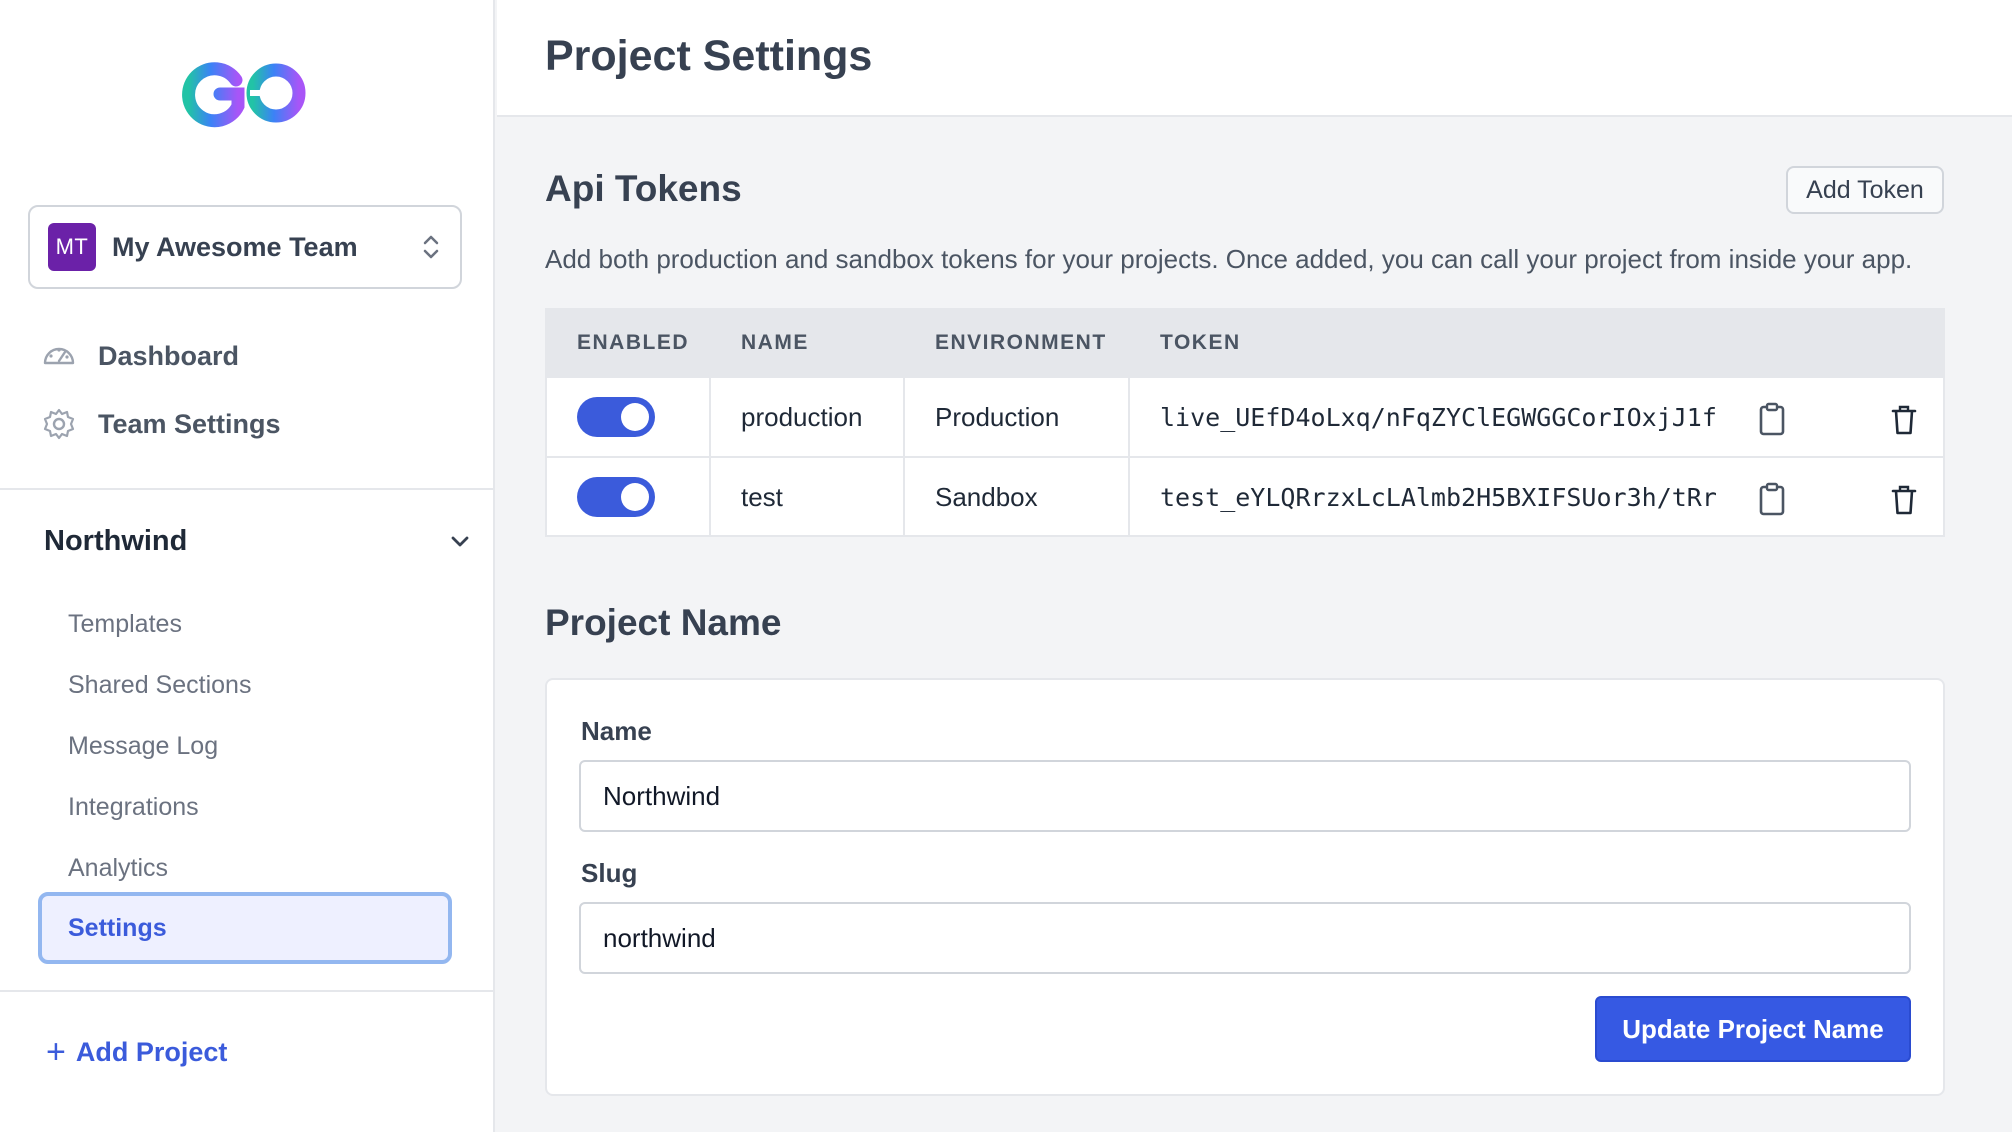 This screenshot has height=1132, width=2012. What do you see at coordinates (1017, 417) in the screenshot?
I see `token-environment: Production` at bounding box center [1017, 417].